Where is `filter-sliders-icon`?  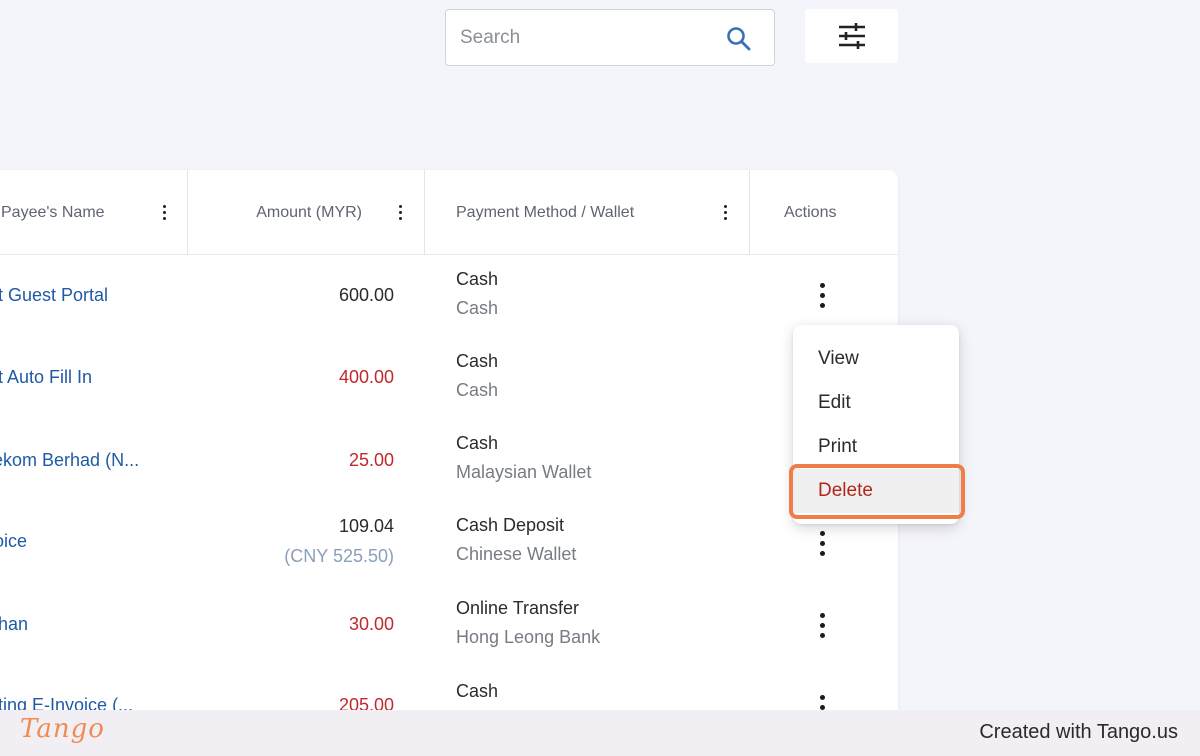
filter-sliders-icon is located at coordinates (852, 36).